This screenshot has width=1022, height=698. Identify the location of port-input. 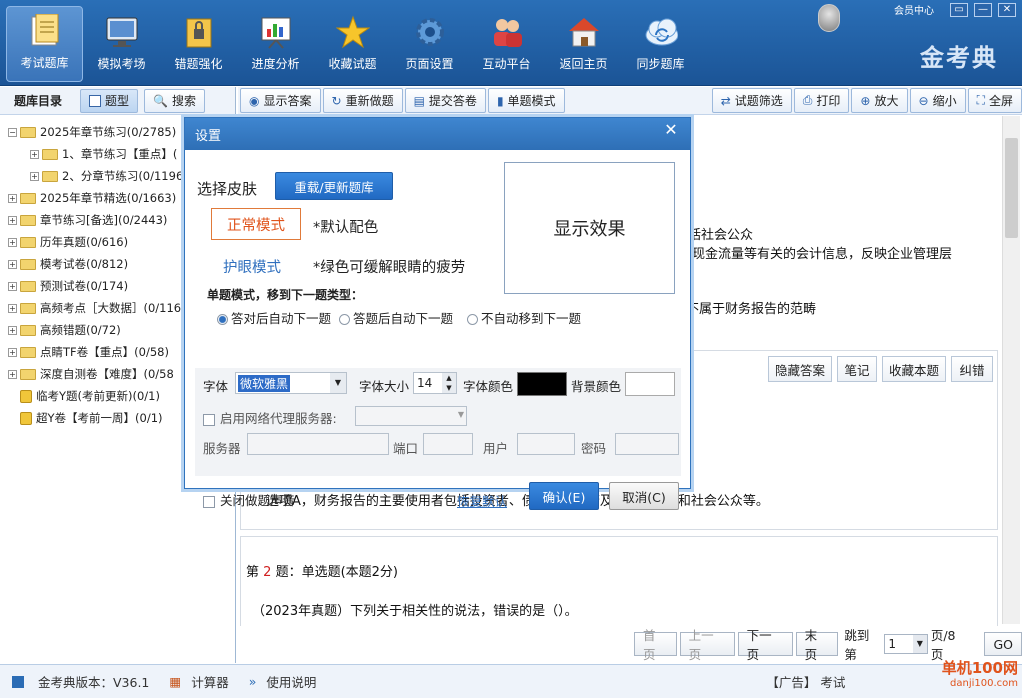
(448, 444).